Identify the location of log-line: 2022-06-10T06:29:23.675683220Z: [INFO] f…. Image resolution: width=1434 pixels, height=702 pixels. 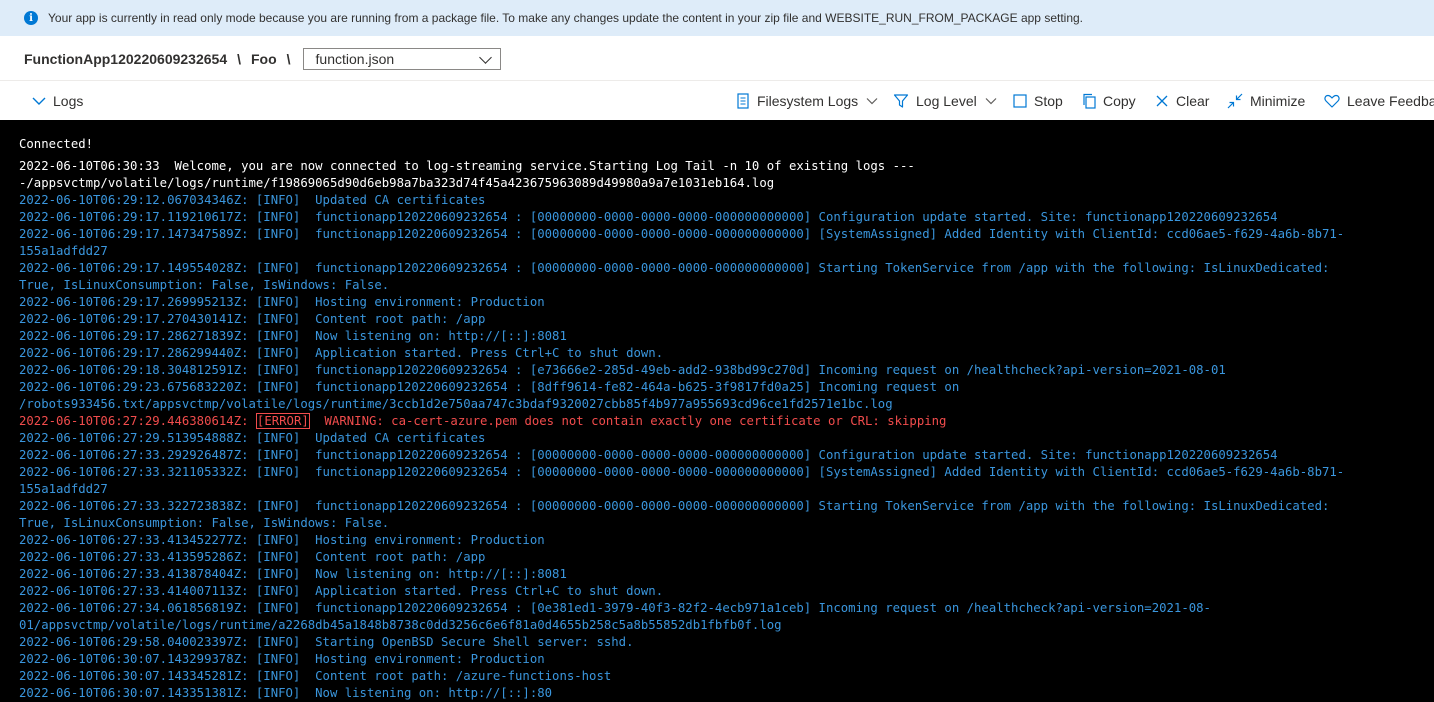
(489, 387).